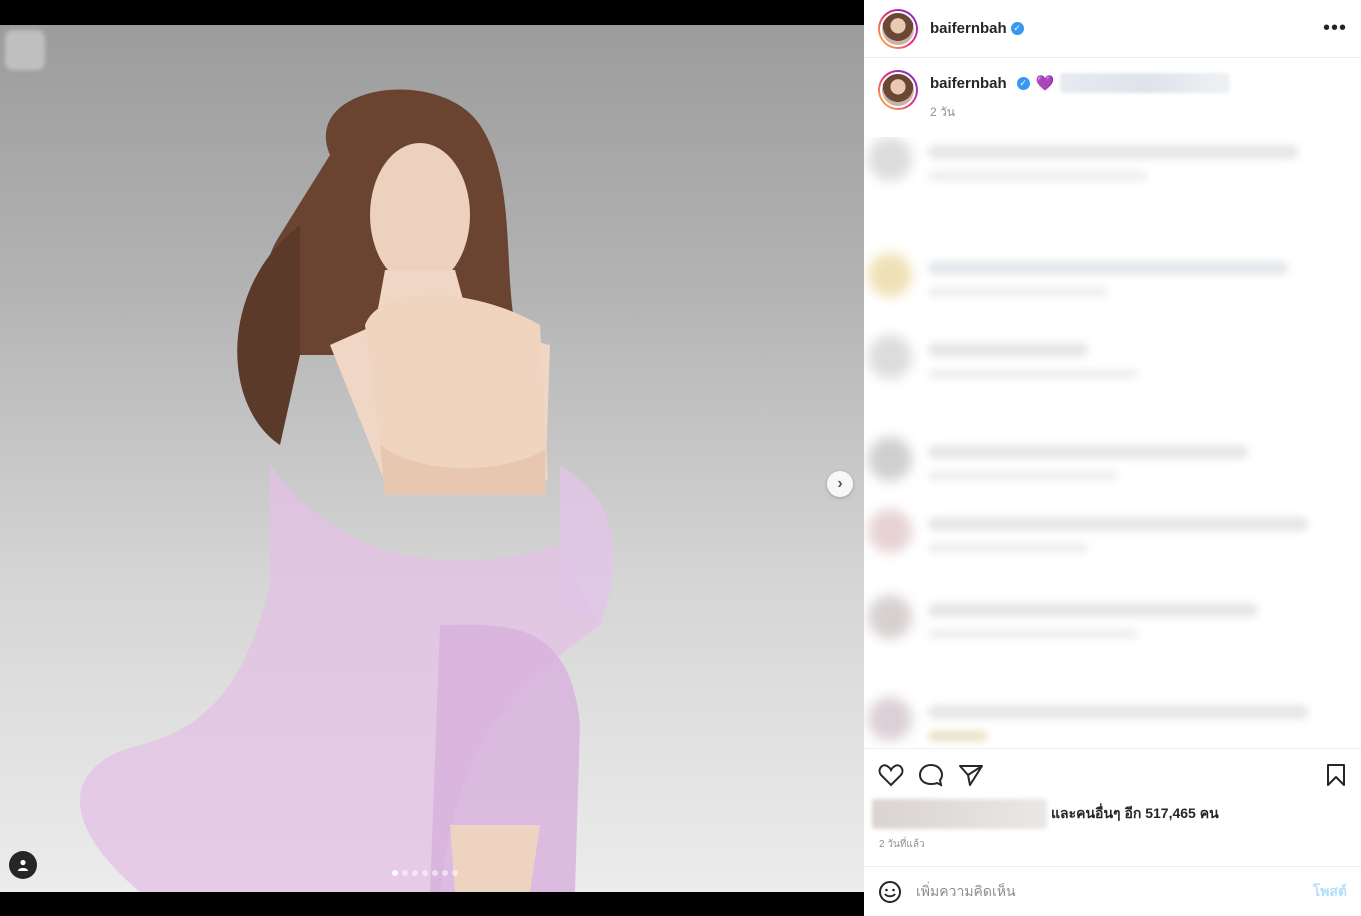  I want to click on chevron-right-icon: ›, so click(840, 483).